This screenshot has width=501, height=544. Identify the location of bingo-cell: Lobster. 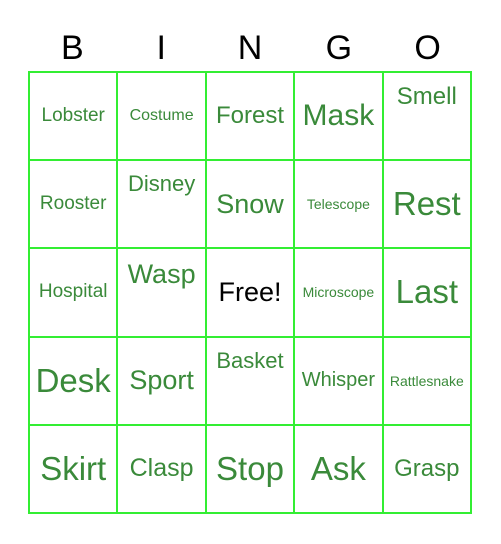
(73, 116).